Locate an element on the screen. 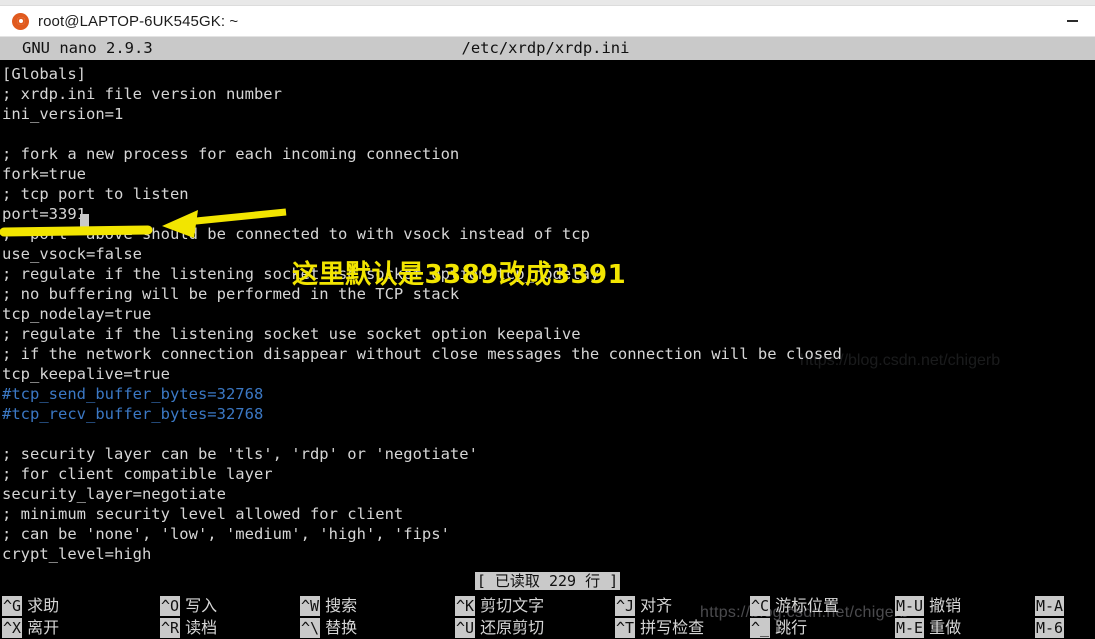 The image size is (1095, 639). shortcut-key: ^R is located at coordinates (170, 628).